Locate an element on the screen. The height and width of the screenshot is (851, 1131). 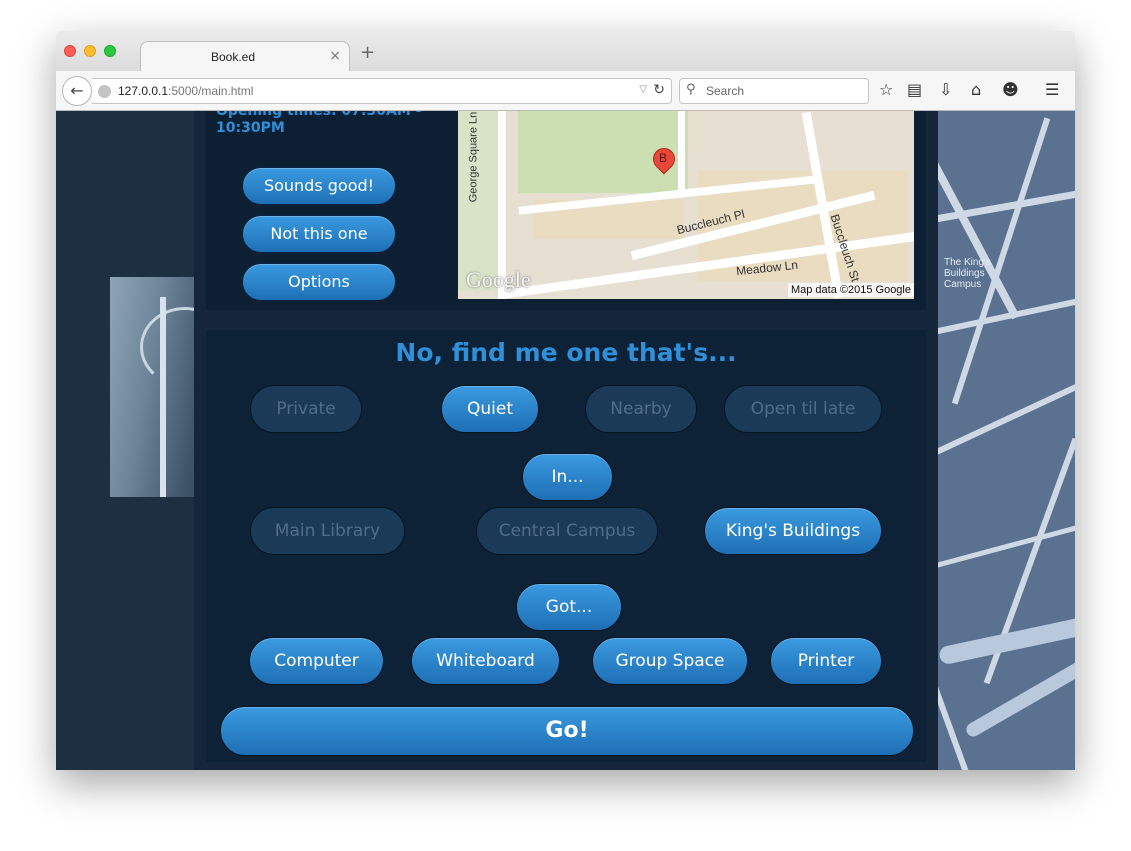
opening-times-line1: Opening times: 07:30AM - is located at coordinates (319, 115).